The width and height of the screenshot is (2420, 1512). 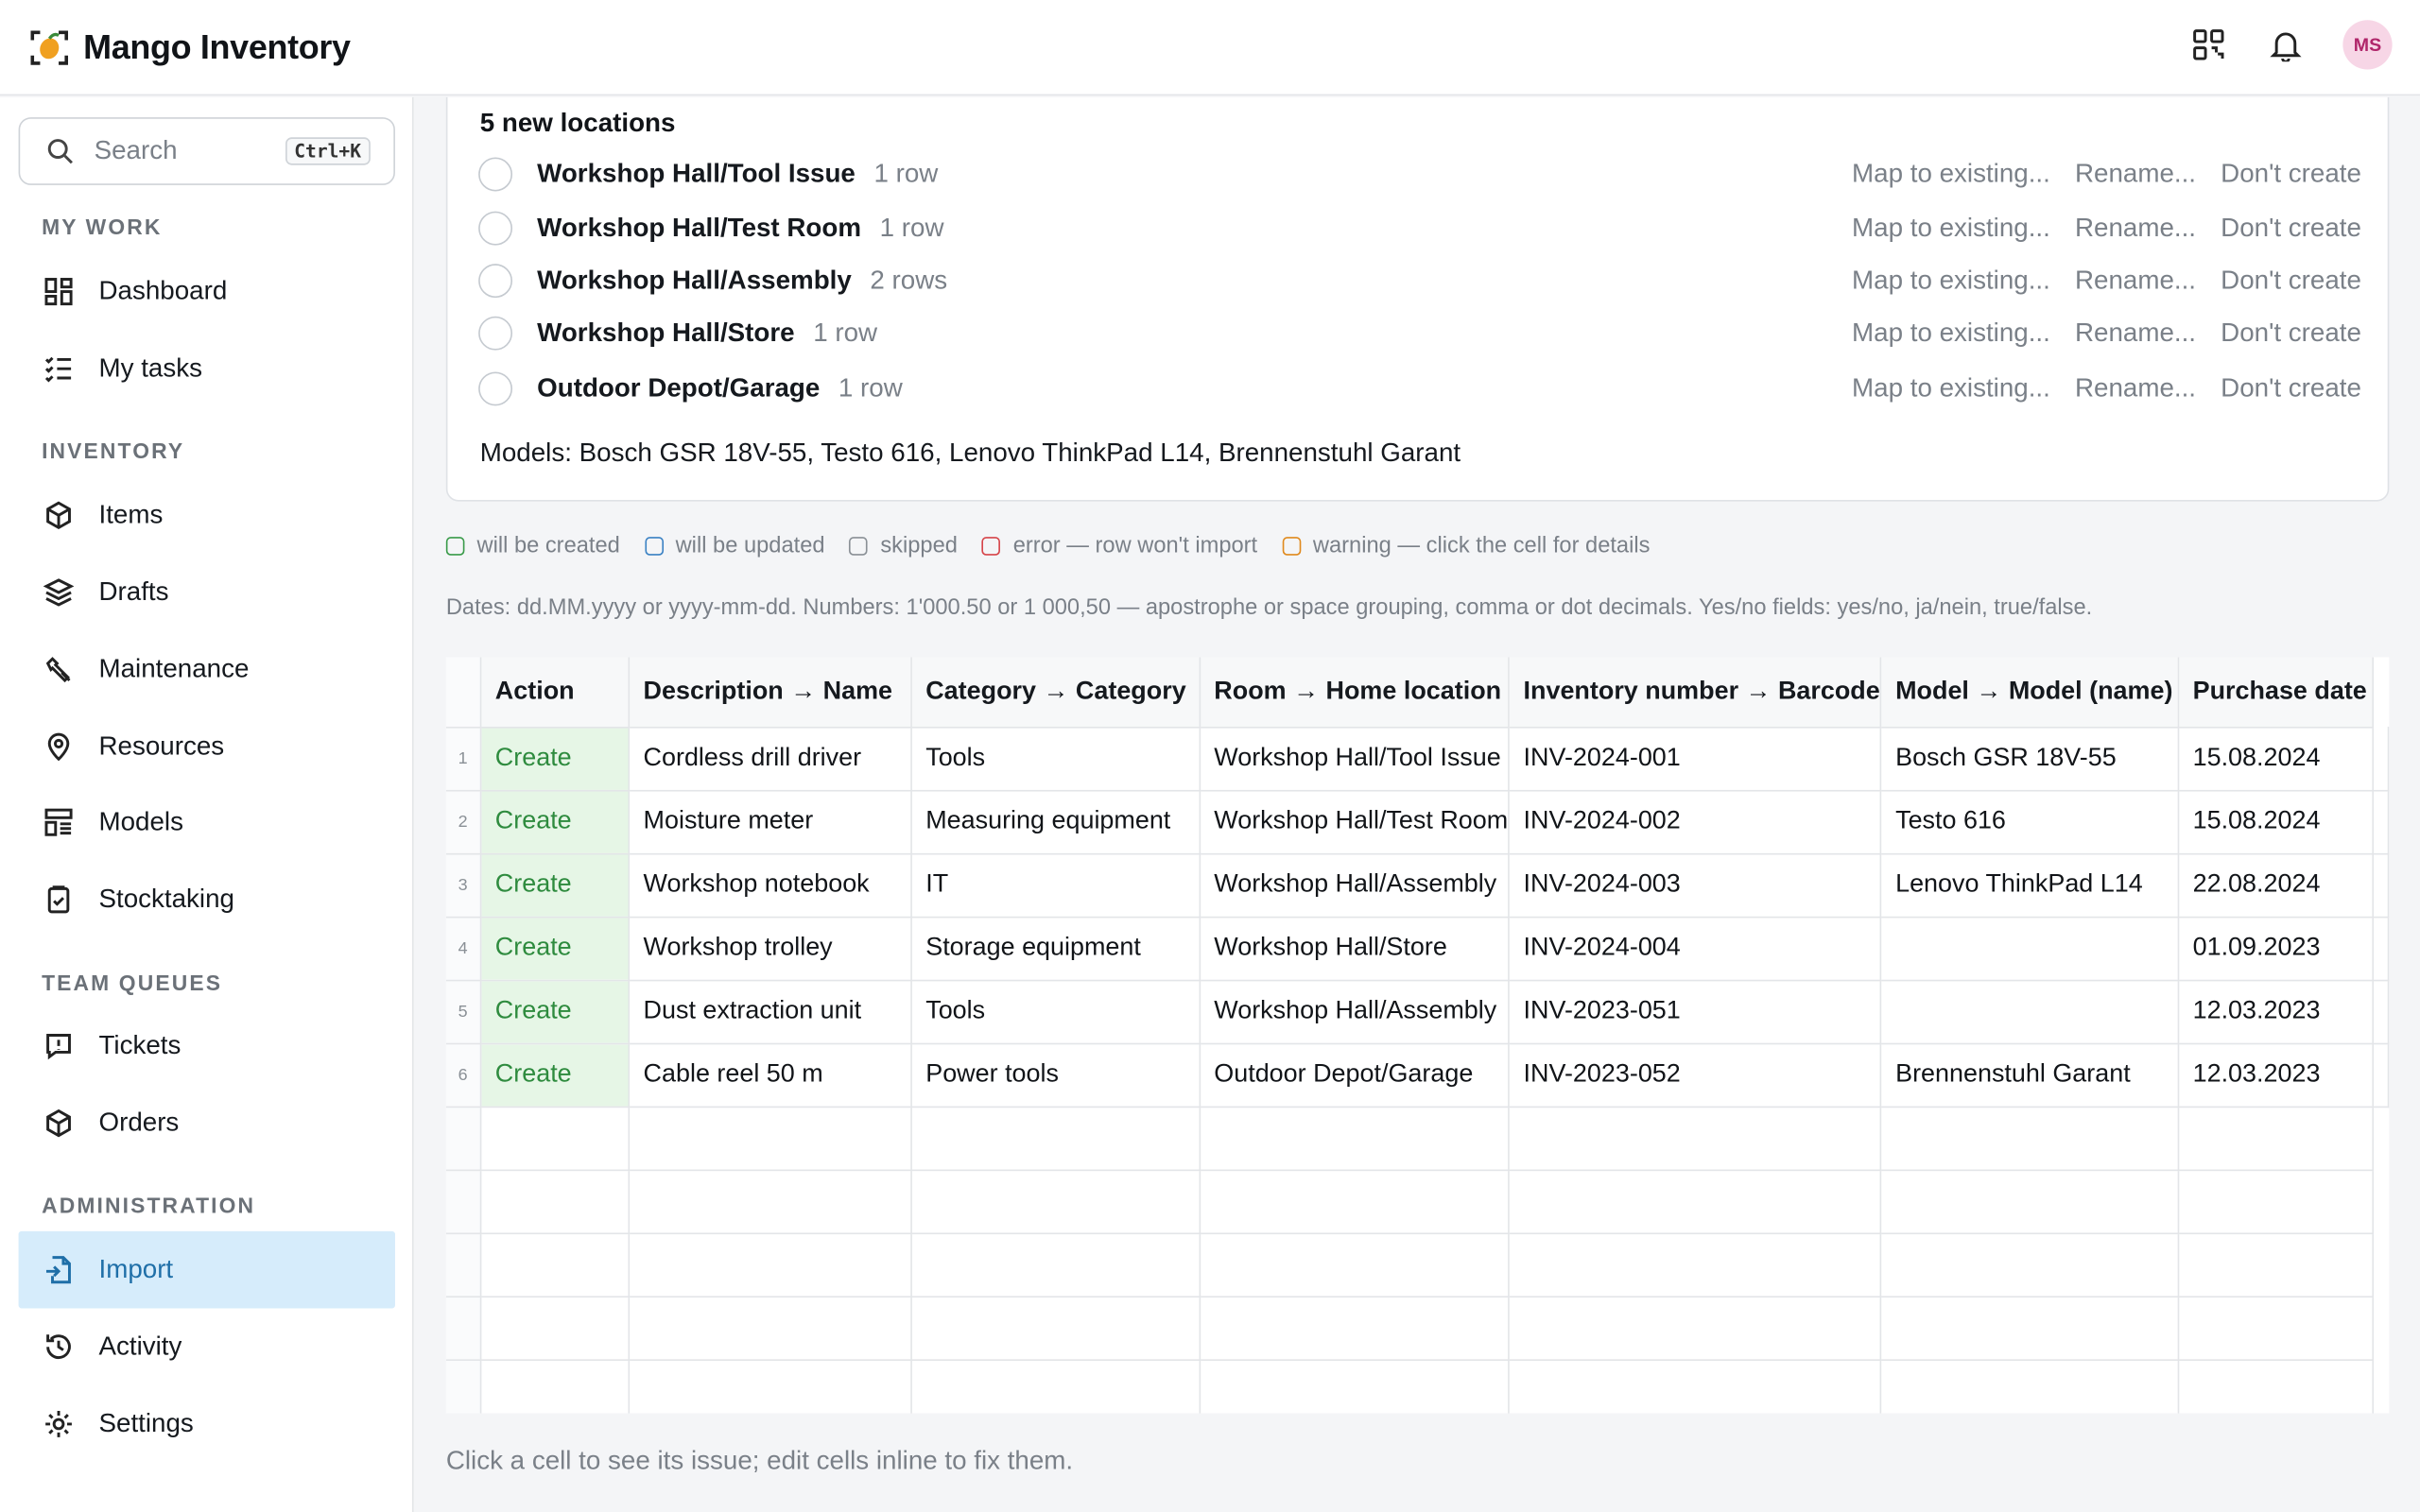 What do you see at coordinates (207, 592) in the screenshot?
I see `sidebar-item-drafts: Drafts` at bounding box center [207, 592].